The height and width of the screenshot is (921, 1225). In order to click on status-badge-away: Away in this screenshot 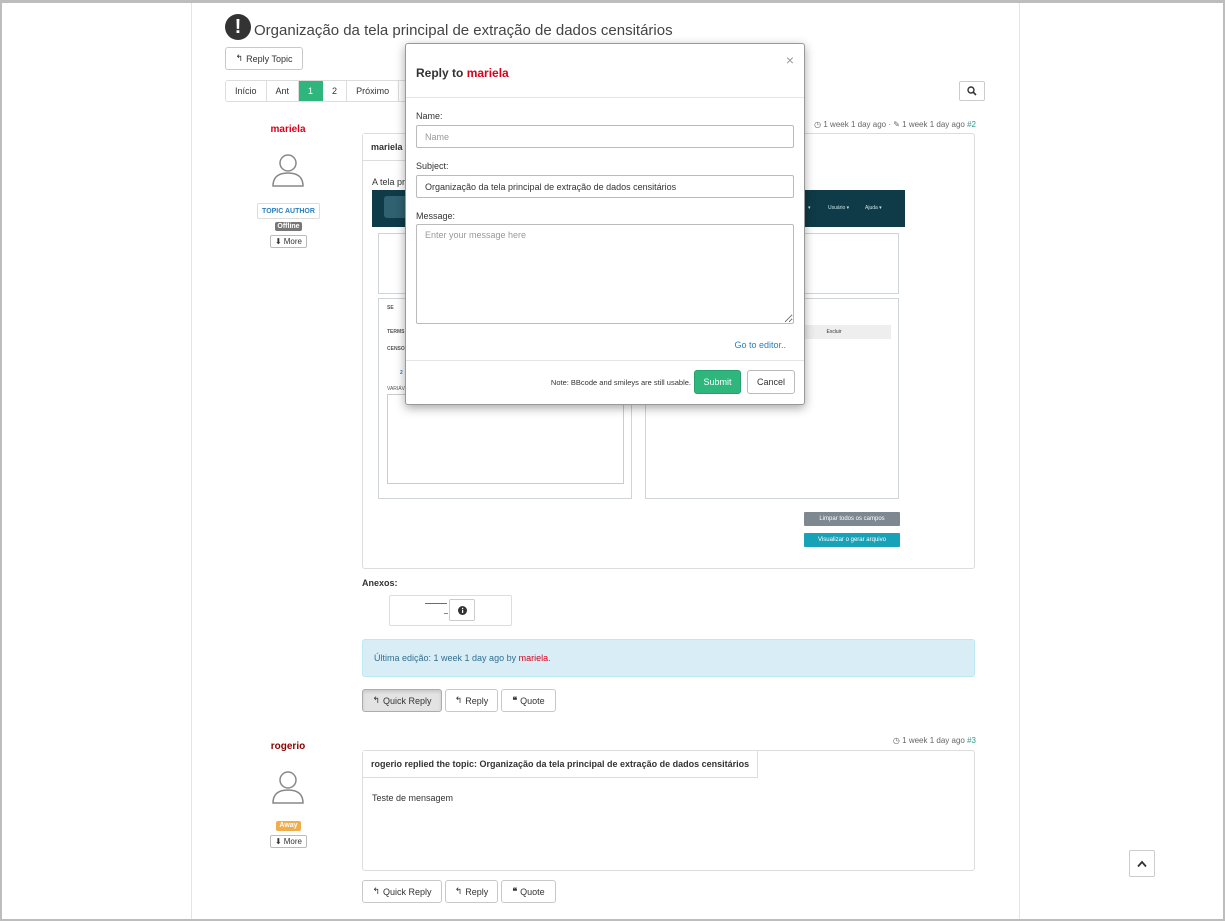, I will do `click(288, 826)`.